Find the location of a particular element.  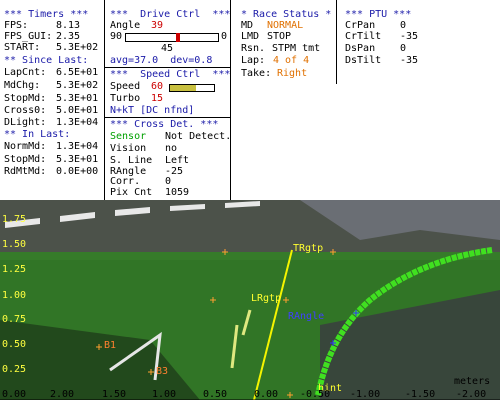

ptu-title: *** PTU *** is located at coordinates (378, 14).